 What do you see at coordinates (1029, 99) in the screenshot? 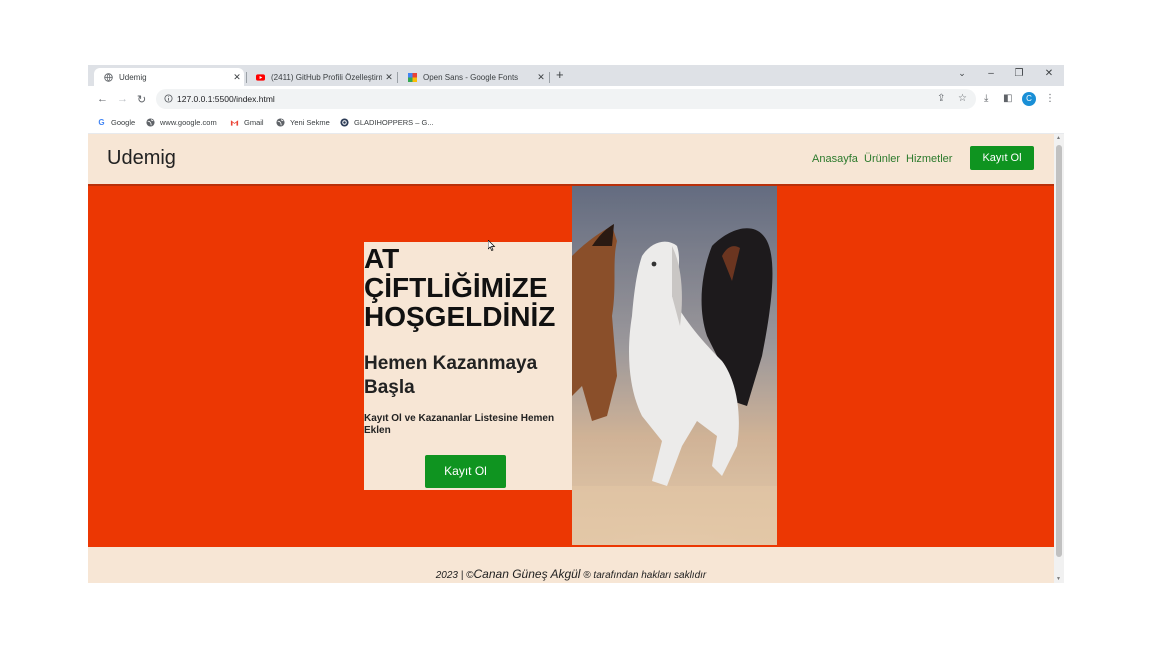
I see `profile-avatar: C` at bounding box center [1029, 99].